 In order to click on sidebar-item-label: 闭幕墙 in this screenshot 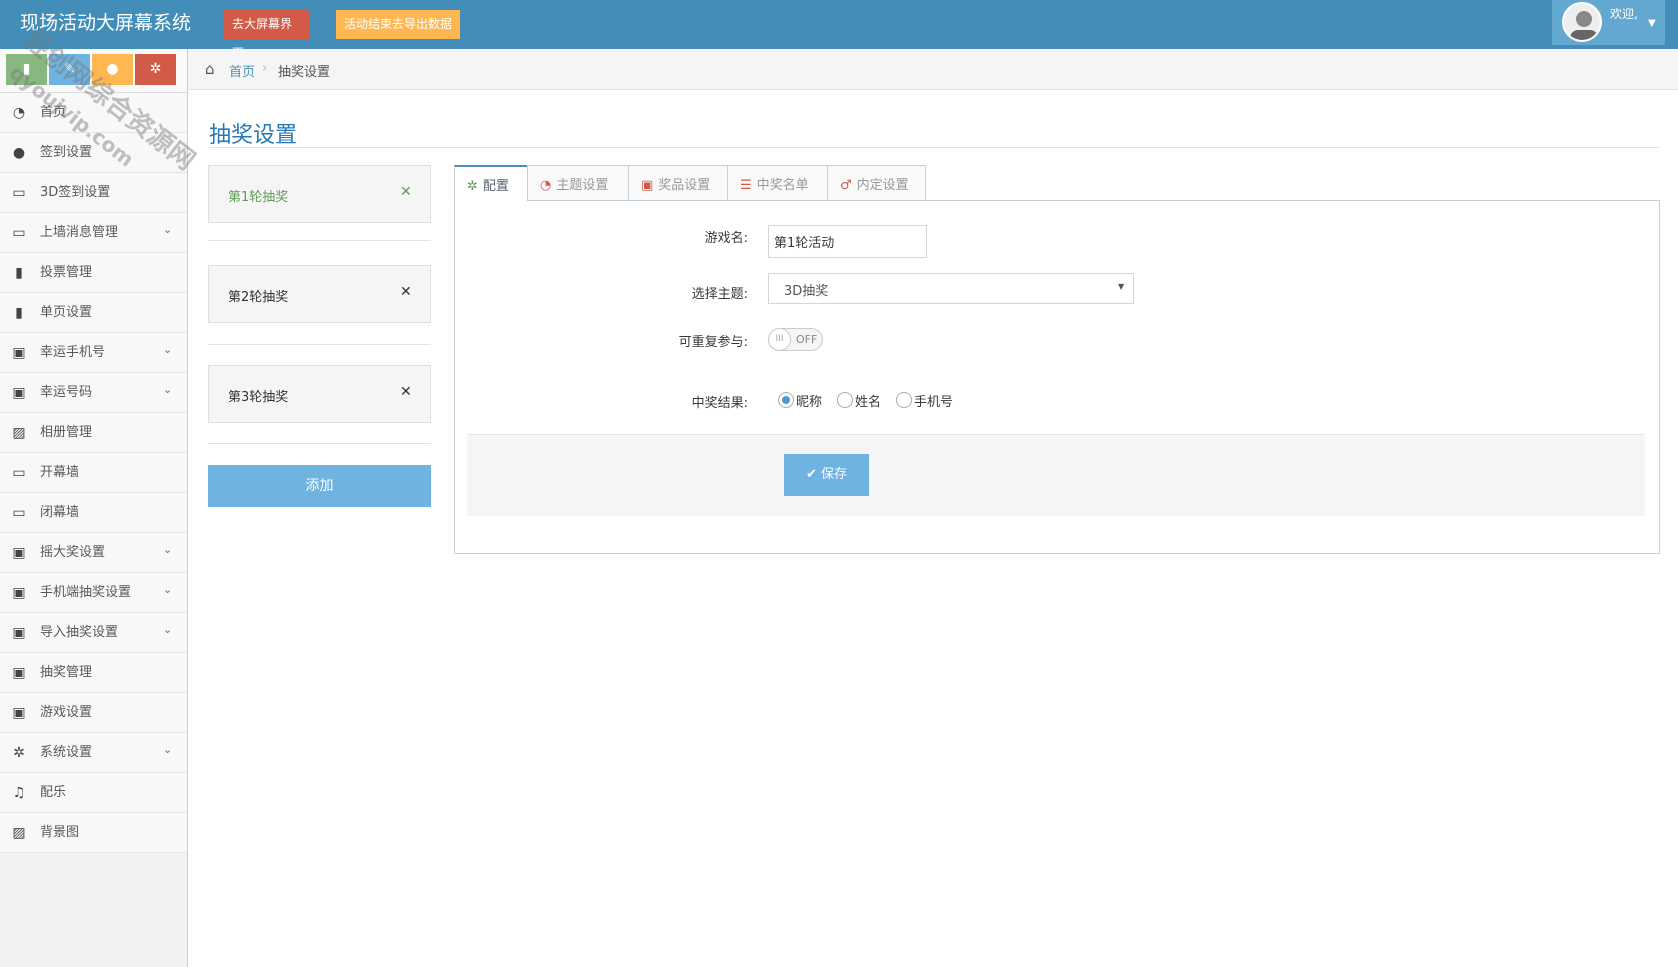, I will do `click(60, 512)`.